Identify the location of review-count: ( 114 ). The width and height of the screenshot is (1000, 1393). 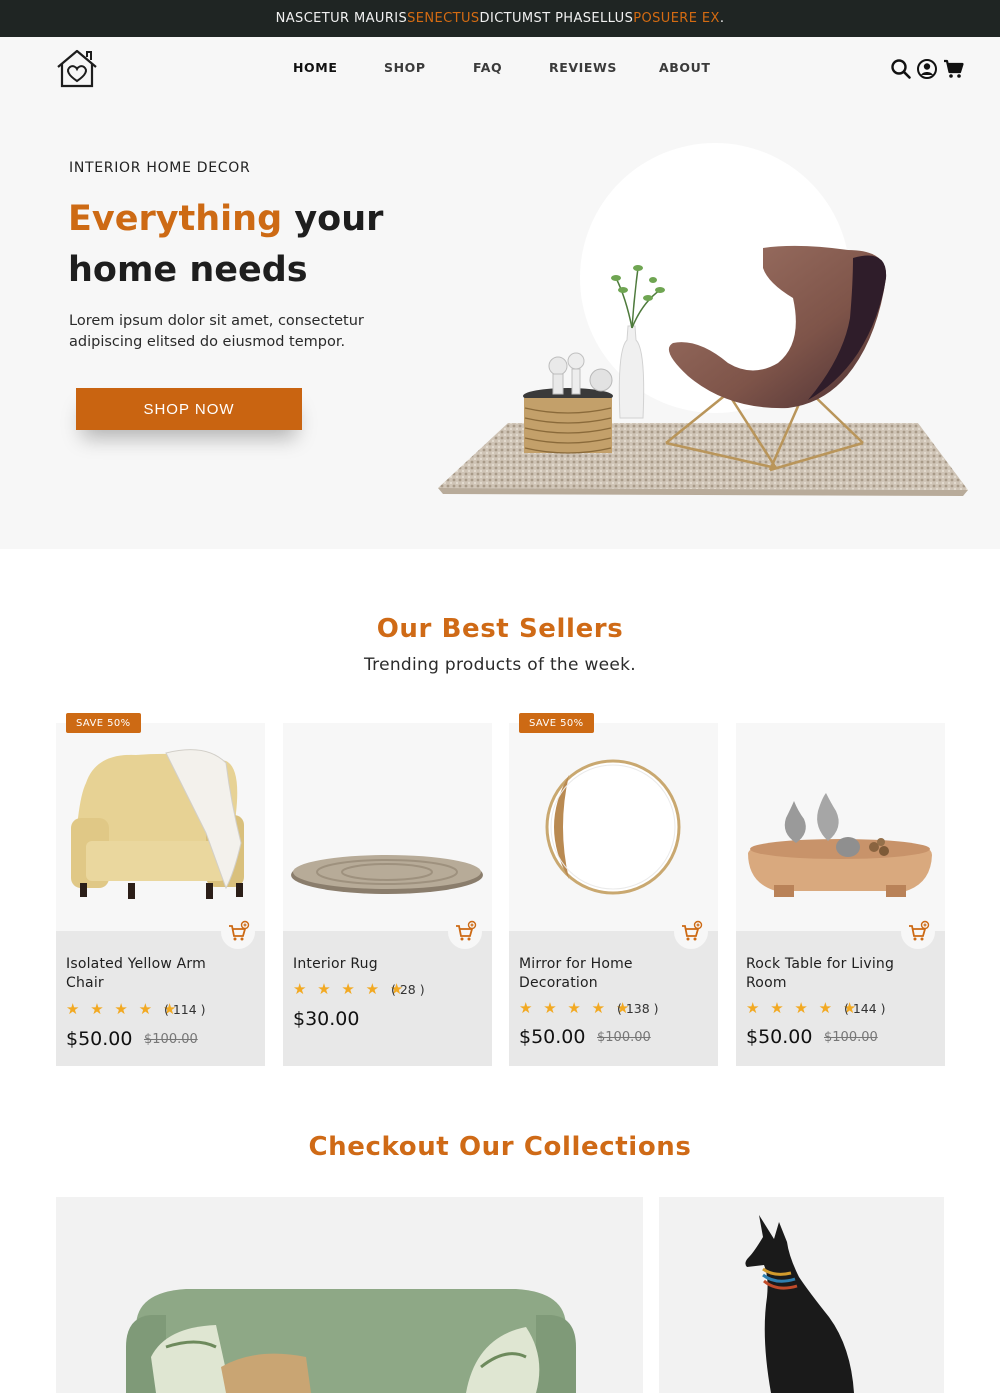
(185, 1009).